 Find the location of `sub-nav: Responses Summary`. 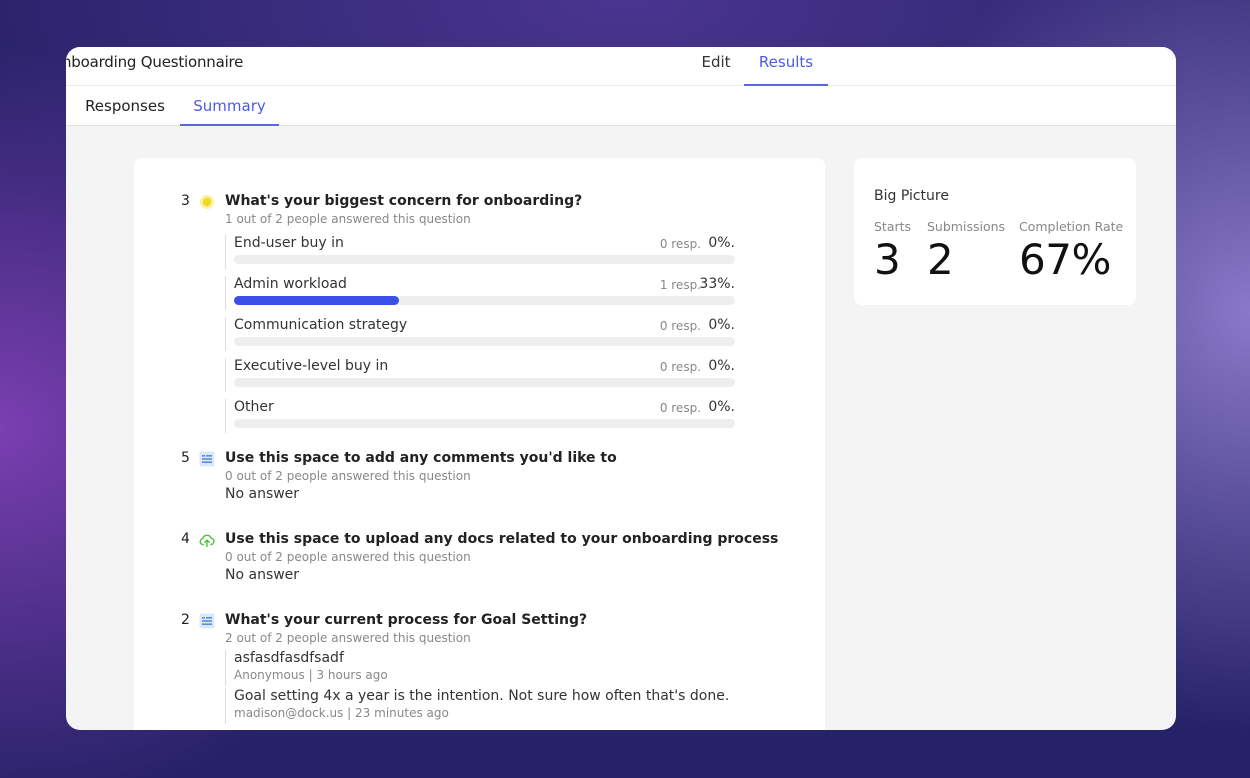

sub-nav: Responses Summary is located at coordinates (621, 106).